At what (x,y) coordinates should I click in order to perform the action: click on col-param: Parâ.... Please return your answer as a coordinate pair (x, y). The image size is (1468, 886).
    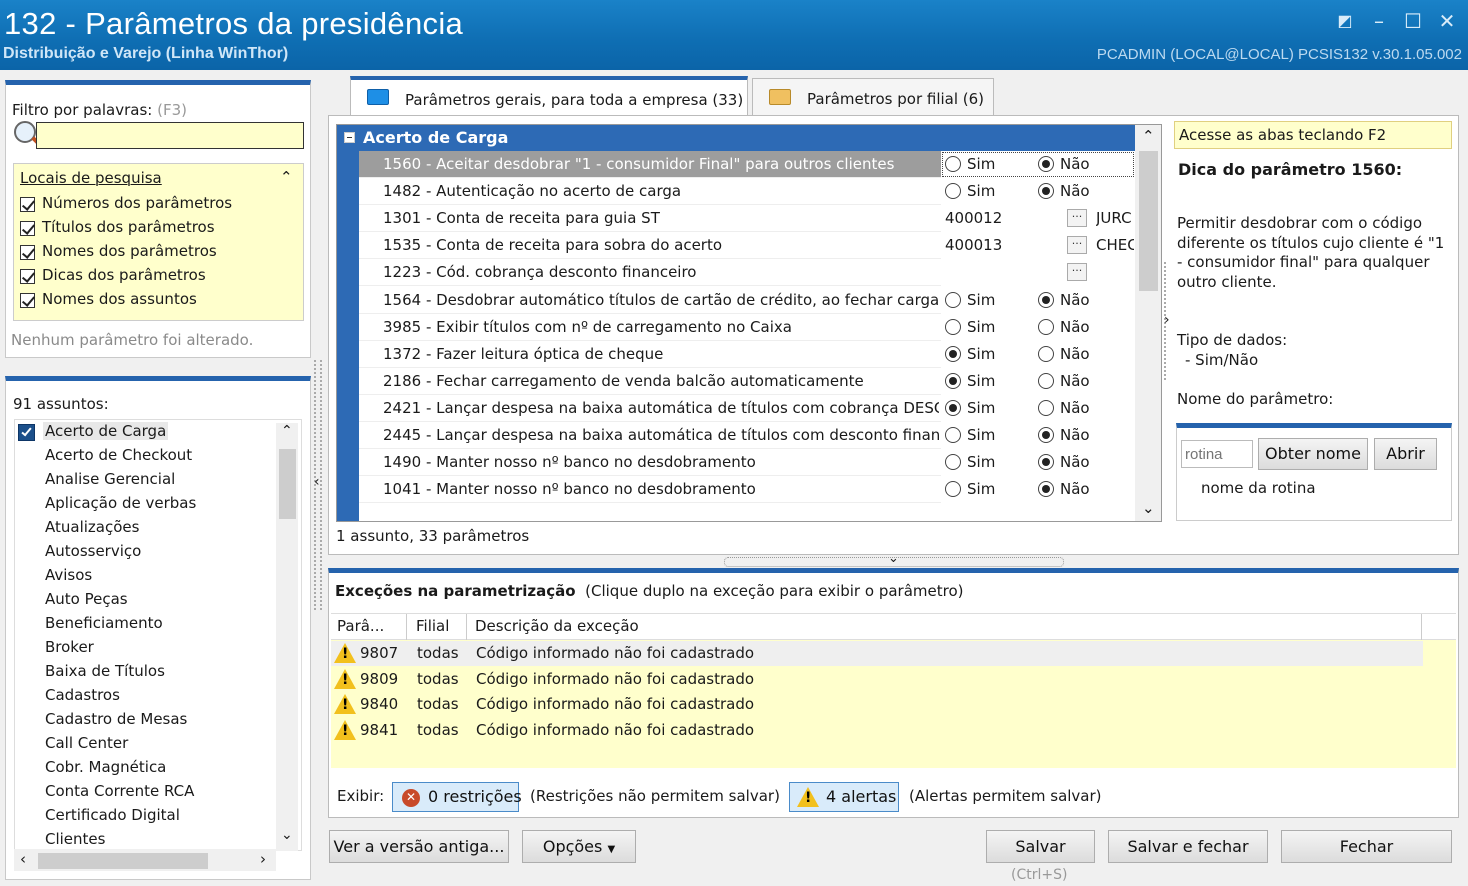
    Looking at the image, I should click on (360, 626).